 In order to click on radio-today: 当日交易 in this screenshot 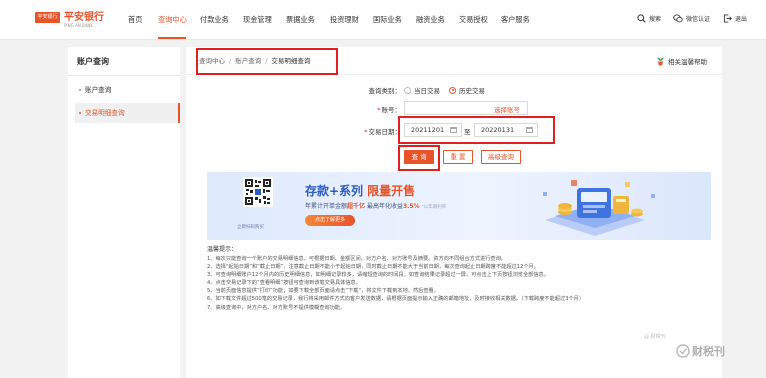, I will do `click(422, 90)`.